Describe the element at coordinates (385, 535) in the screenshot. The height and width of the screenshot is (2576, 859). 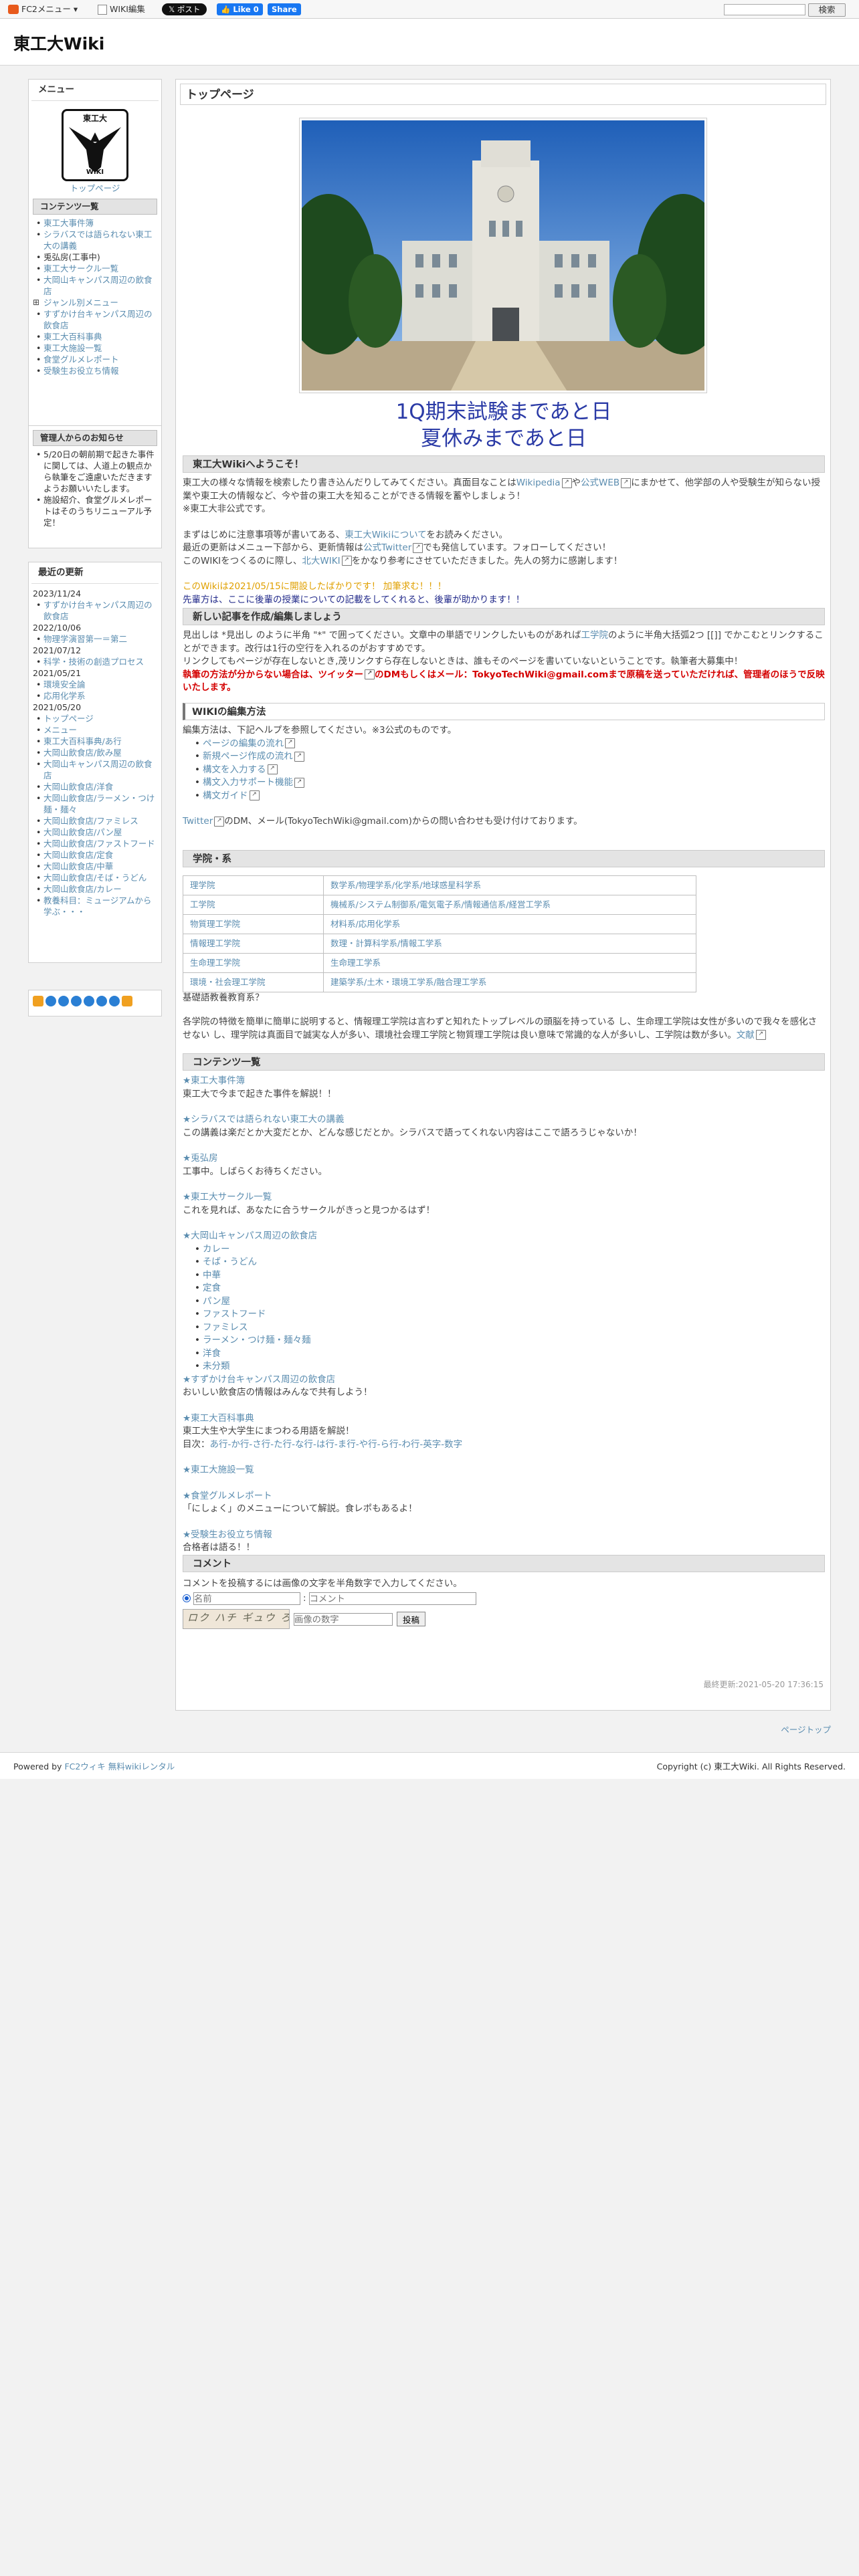
I see `about-wiki-link: 東工大Wikiについて` at that location.